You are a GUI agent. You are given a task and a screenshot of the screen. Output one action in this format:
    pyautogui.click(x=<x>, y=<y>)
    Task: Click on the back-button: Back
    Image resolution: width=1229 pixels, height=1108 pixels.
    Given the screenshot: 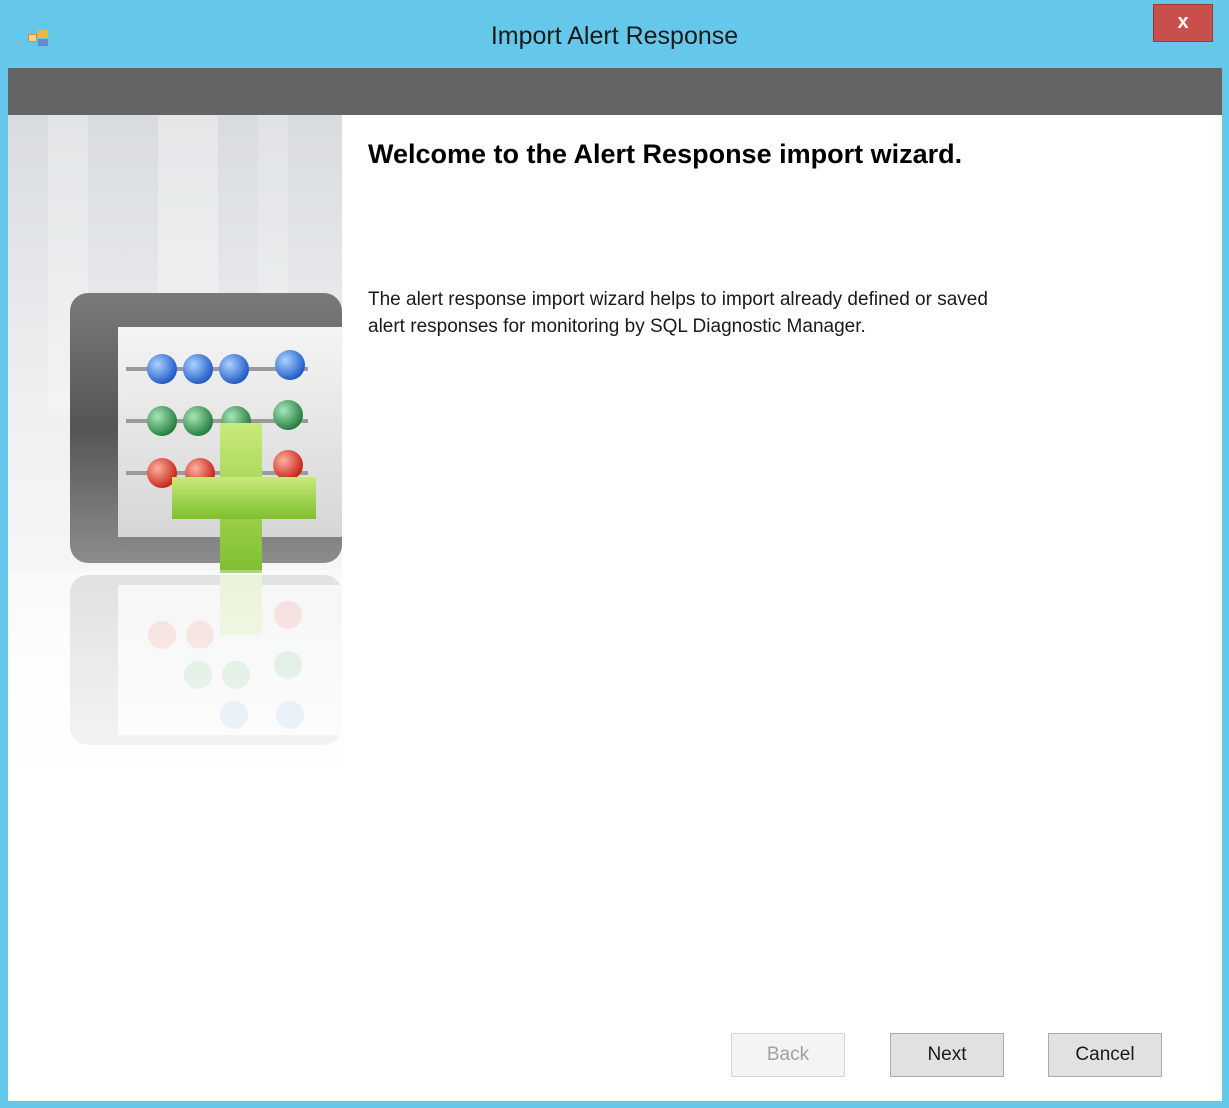 What is the action you would take?
    pyautogui.click(x=788, y=1055)
    